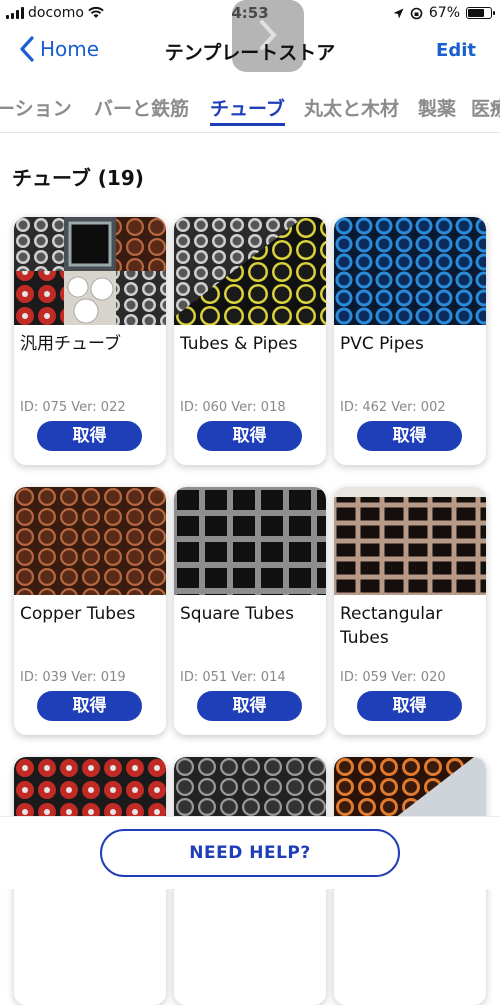  I want to click on template-name: Tubes & Pipes, so click(239, 344).